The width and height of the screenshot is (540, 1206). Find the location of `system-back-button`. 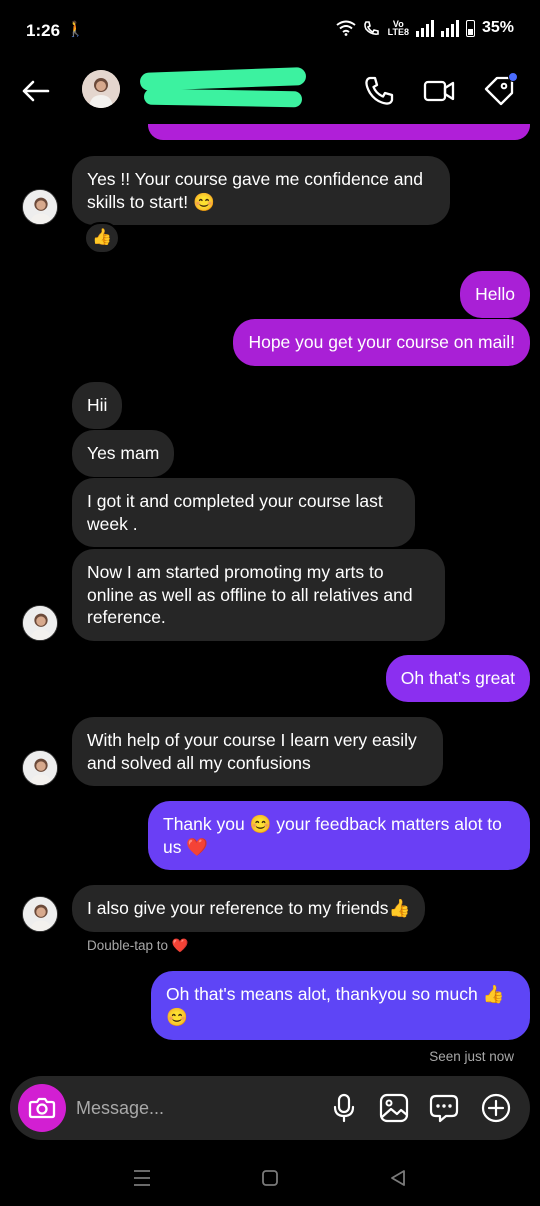

system-back-button is located at coordinates (398, 1178).